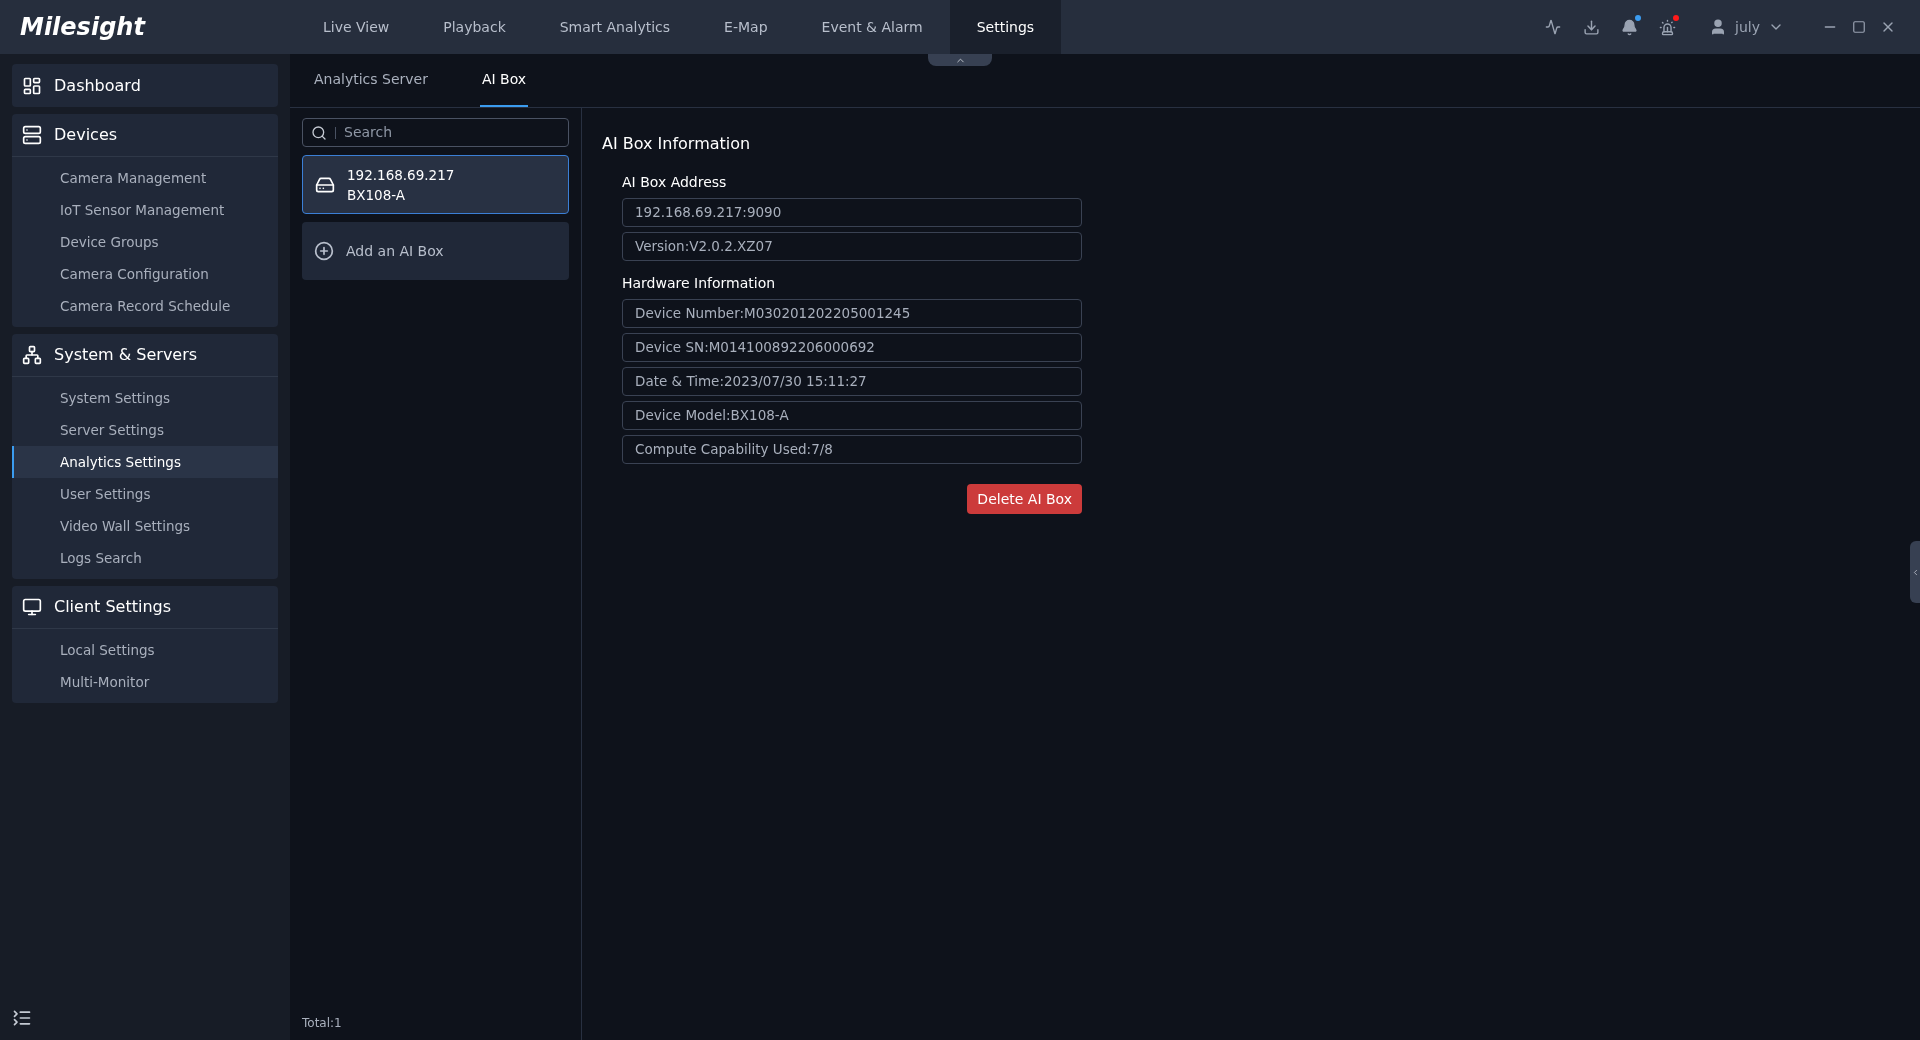 The height and width of the screenshot is (1040, 1920). What do you see at coordinates (852, 415) in the screenshot?
I see `info-field: Device Model:BX108-A` at bounding box center [852, 415].